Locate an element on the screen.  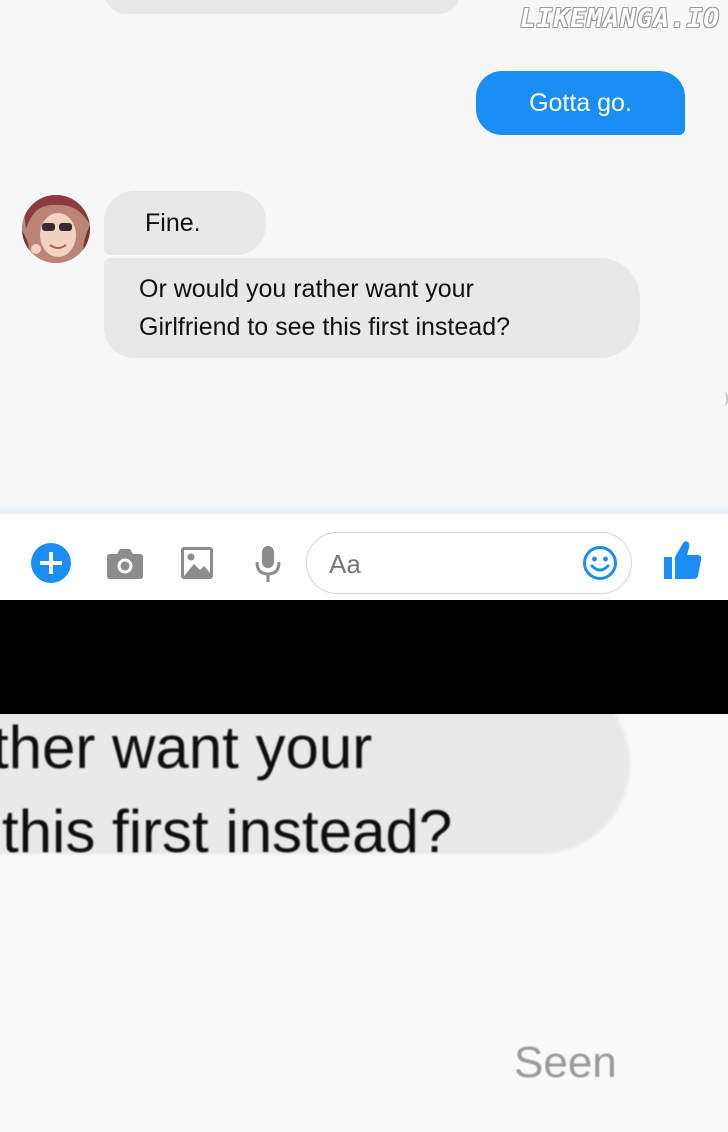
message-composer is located at coordinates (364, 557).